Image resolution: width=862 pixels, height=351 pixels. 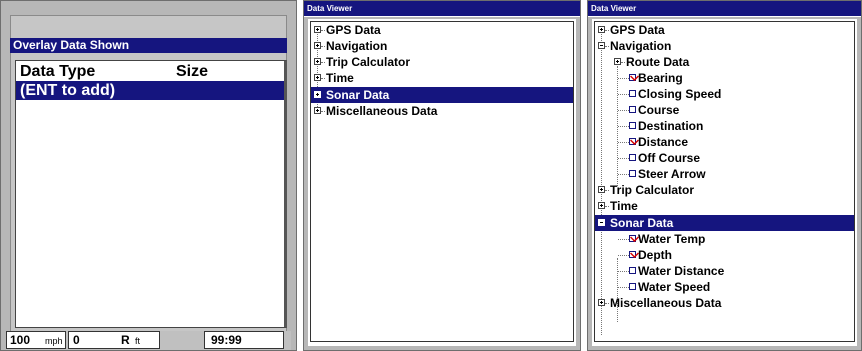 What do you see at coordinates (663, 142) in the screenshot?
I see `tree-item-label: Distance` at bounding box center [663, 142].